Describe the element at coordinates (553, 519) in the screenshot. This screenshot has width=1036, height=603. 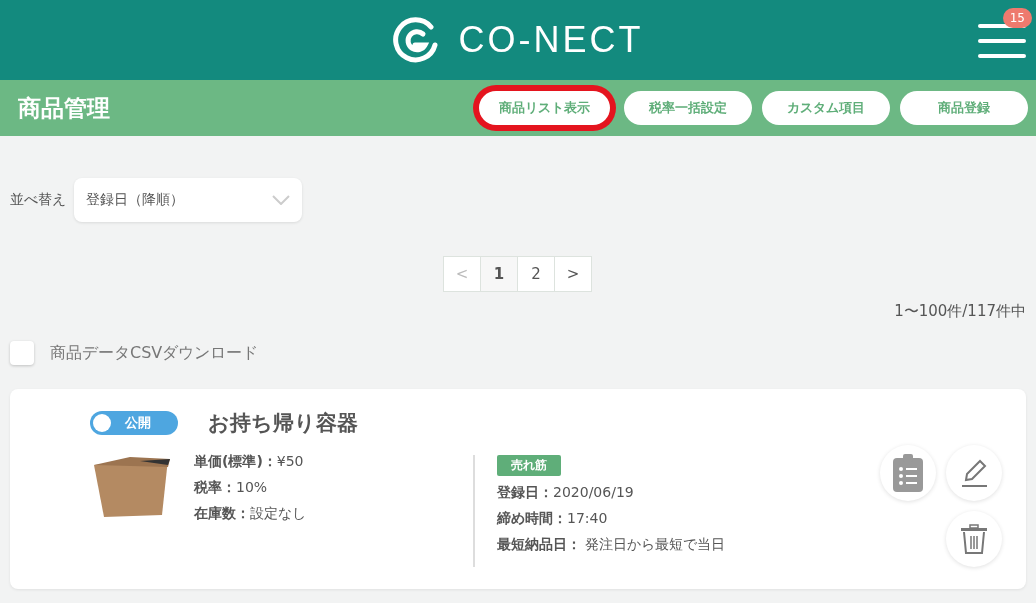
I see `info-line: 締め時間：17:40` at that location.